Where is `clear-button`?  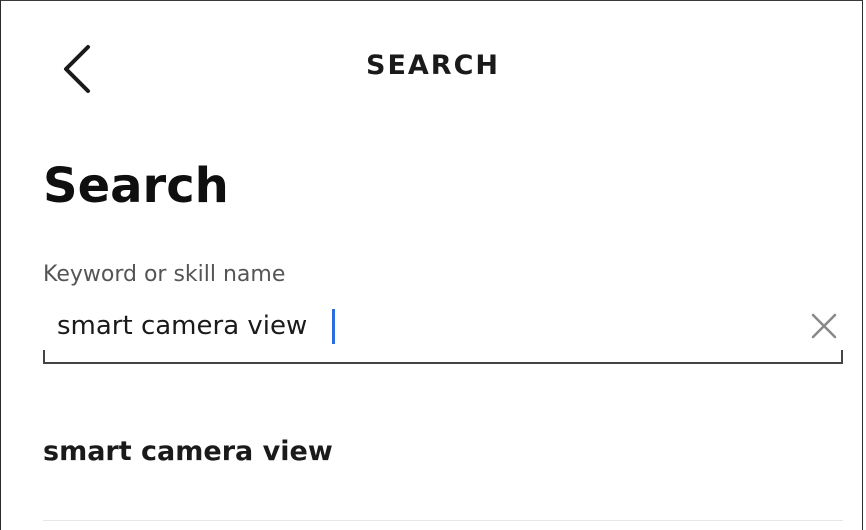
clear-button is located at coordinates (824, 326).